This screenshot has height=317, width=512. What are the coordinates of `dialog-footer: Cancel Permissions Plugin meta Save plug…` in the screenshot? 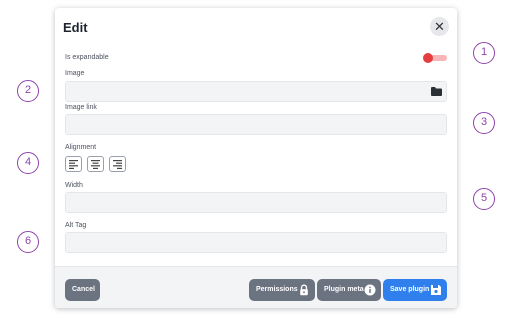 It's located at (256, 287).